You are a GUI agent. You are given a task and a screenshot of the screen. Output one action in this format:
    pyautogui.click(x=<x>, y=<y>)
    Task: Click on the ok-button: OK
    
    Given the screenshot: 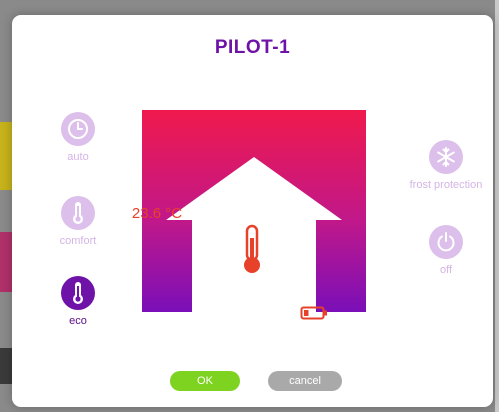 What is the action you would take?
    pyautogui.click(x=205, y=381)
    